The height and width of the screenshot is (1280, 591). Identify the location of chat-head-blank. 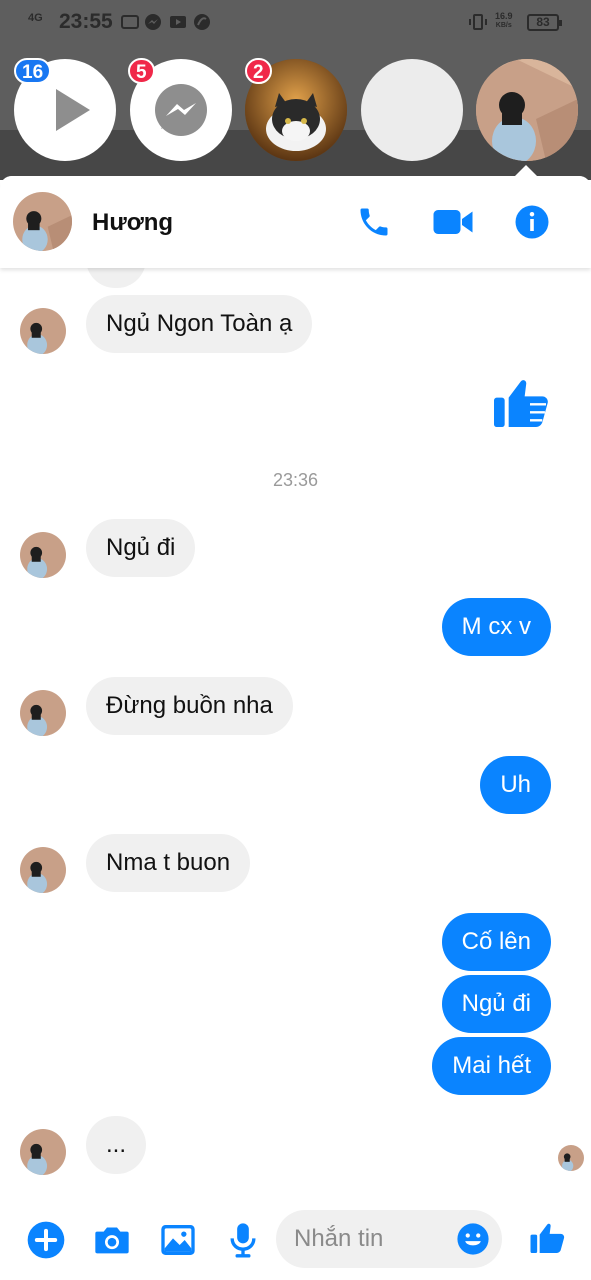
(412, 110).